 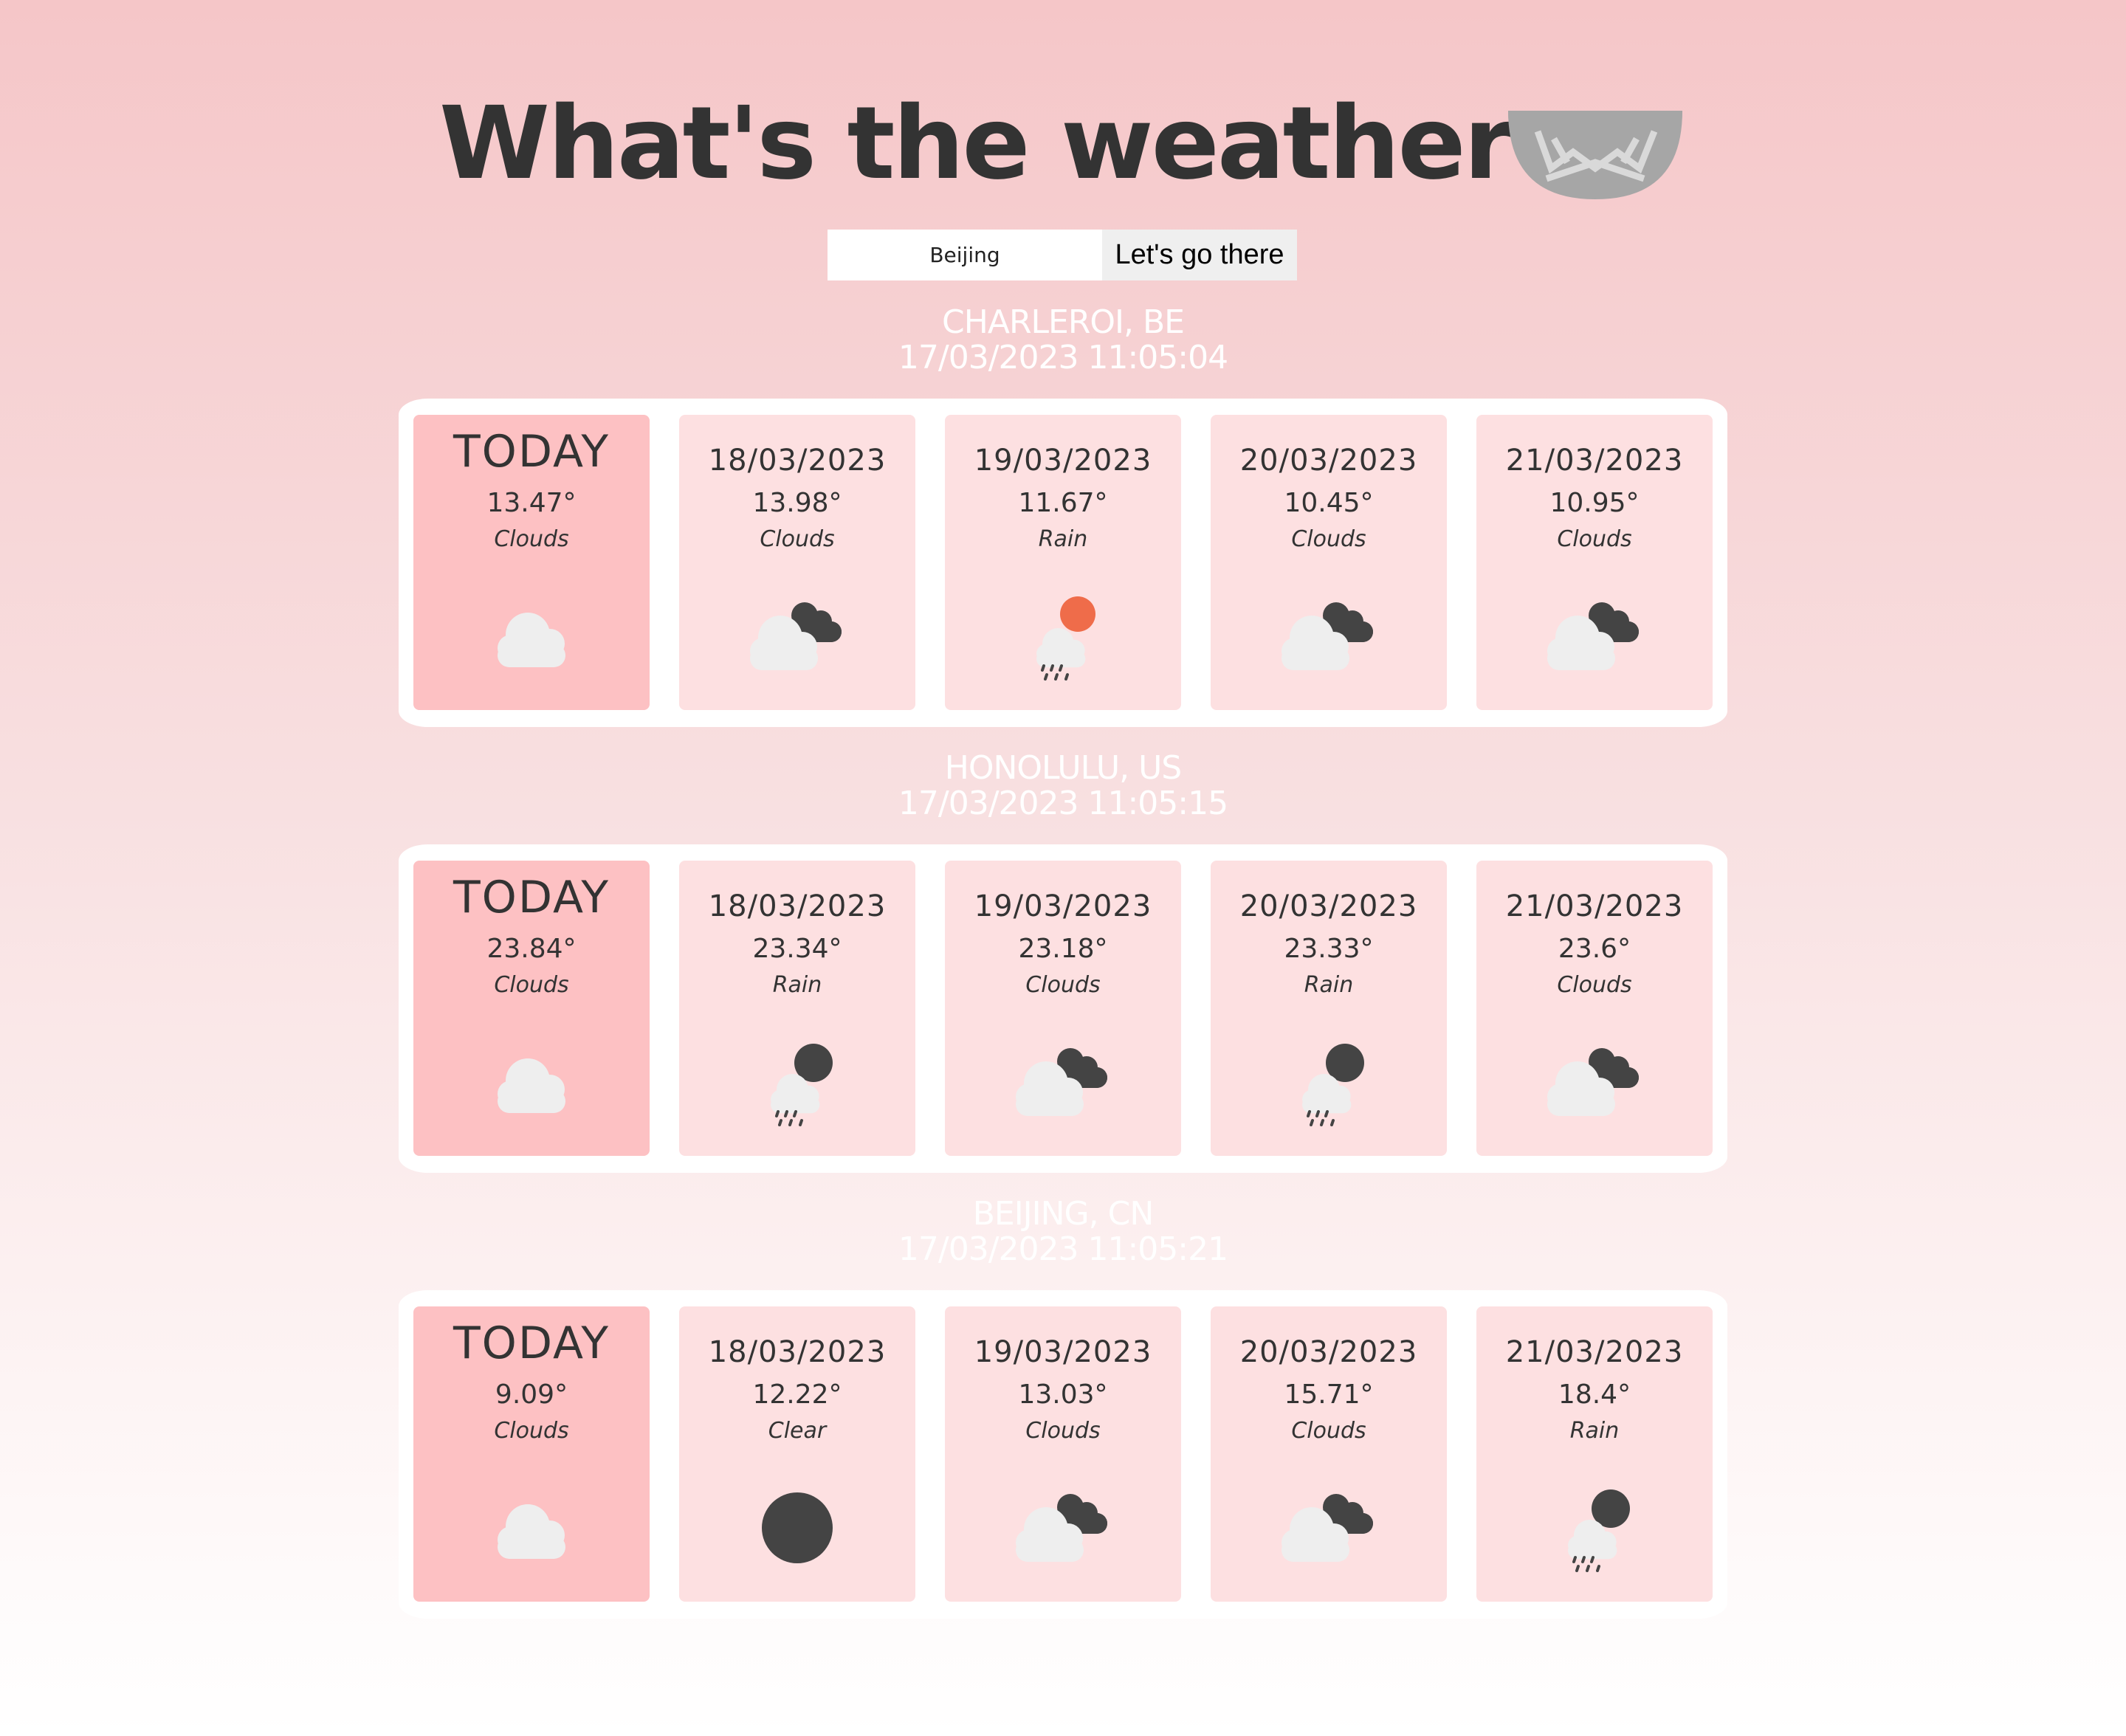 What do you see at coordinates (797, 1527) in the screenshot?
I see `clear-night-icon` at bounding box center [797, 1527].